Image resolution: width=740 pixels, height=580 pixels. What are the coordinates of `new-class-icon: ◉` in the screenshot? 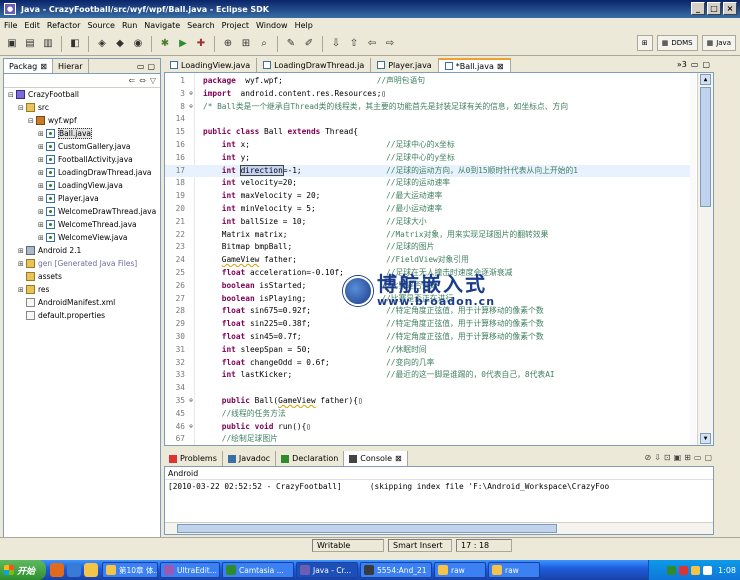 It's located at (138, 44).